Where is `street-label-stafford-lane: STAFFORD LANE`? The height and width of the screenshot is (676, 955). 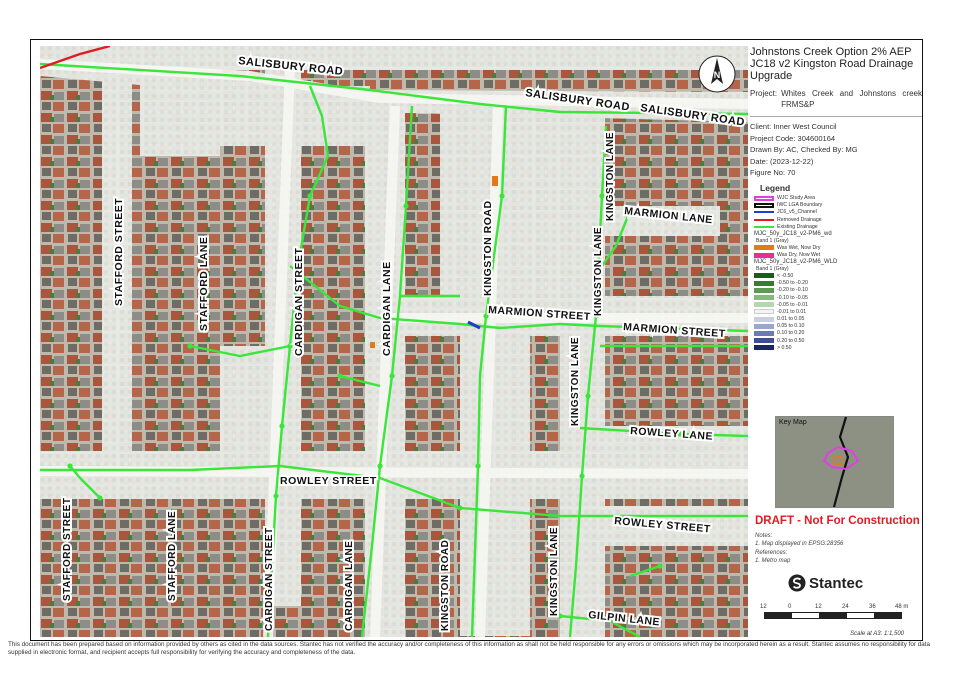 street-label-stafford-lane: STAFFORD LANE is located at coordinates (204, 284).